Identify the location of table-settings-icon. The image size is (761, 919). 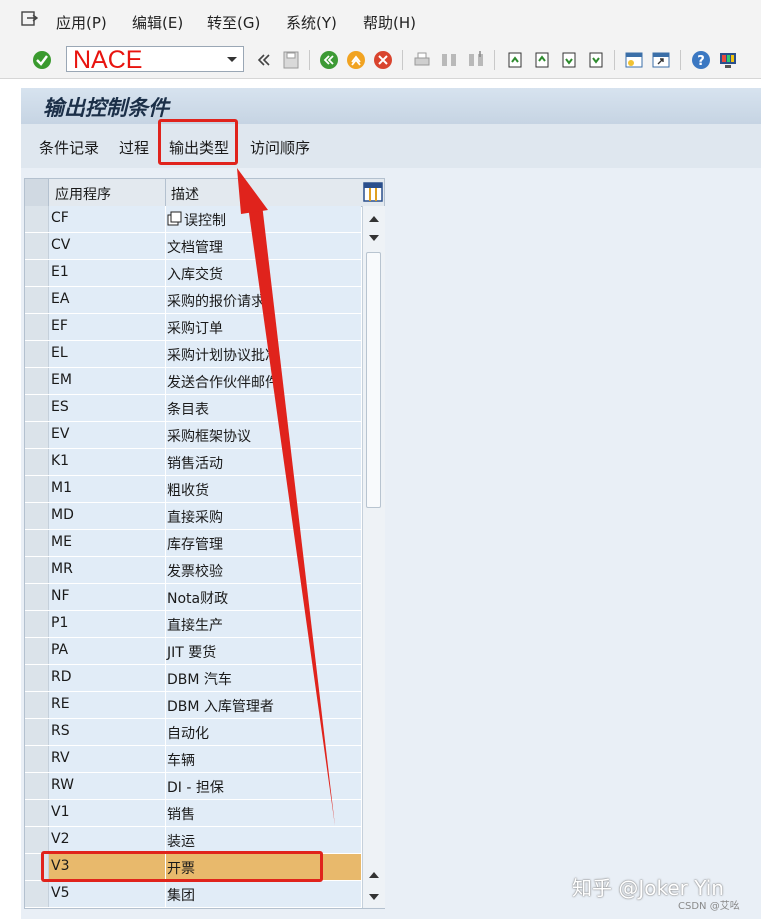
(373, 192).